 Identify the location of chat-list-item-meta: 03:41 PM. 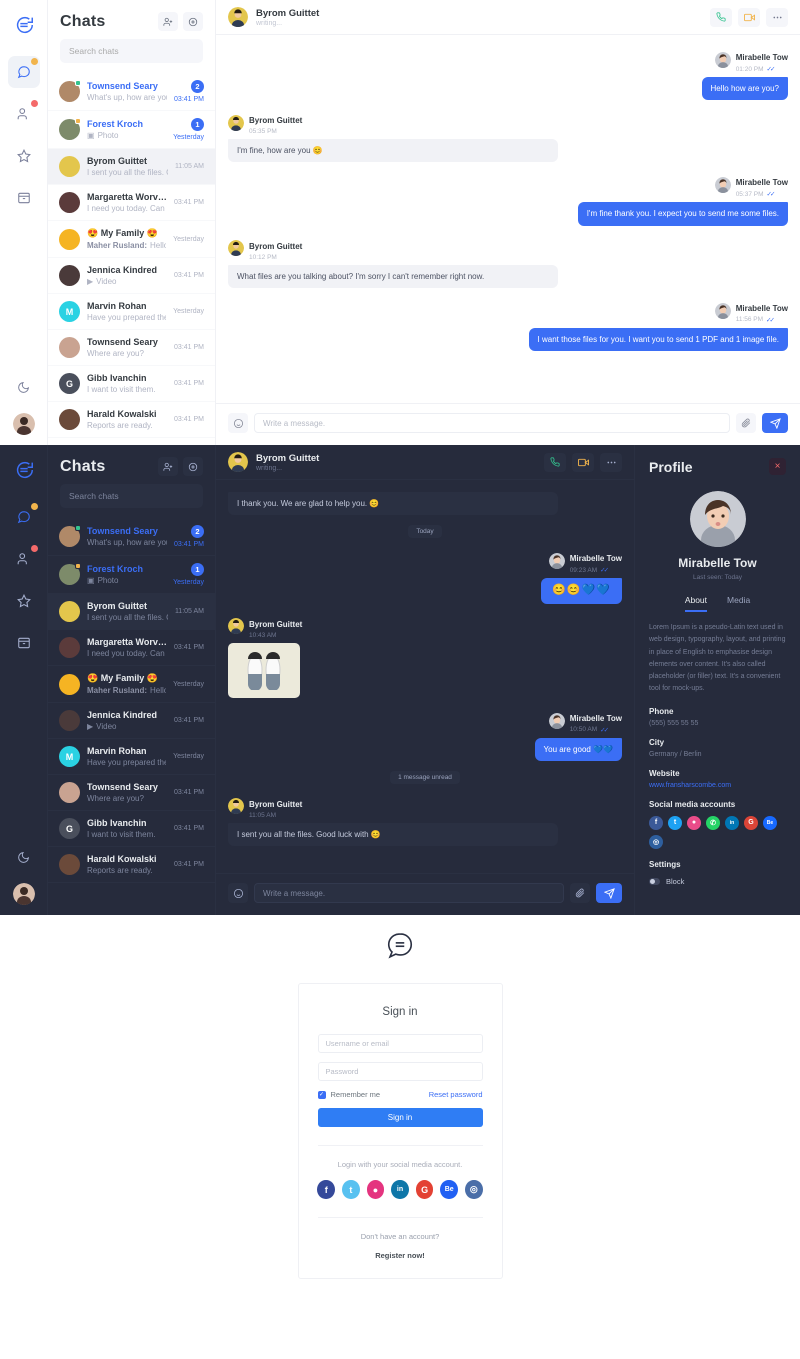
(189, 275).